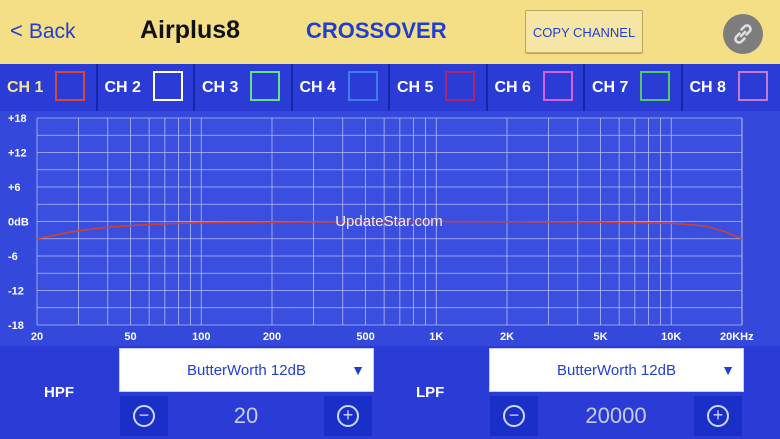  I want to click on lpf-label: LPF, so click(430, 392).